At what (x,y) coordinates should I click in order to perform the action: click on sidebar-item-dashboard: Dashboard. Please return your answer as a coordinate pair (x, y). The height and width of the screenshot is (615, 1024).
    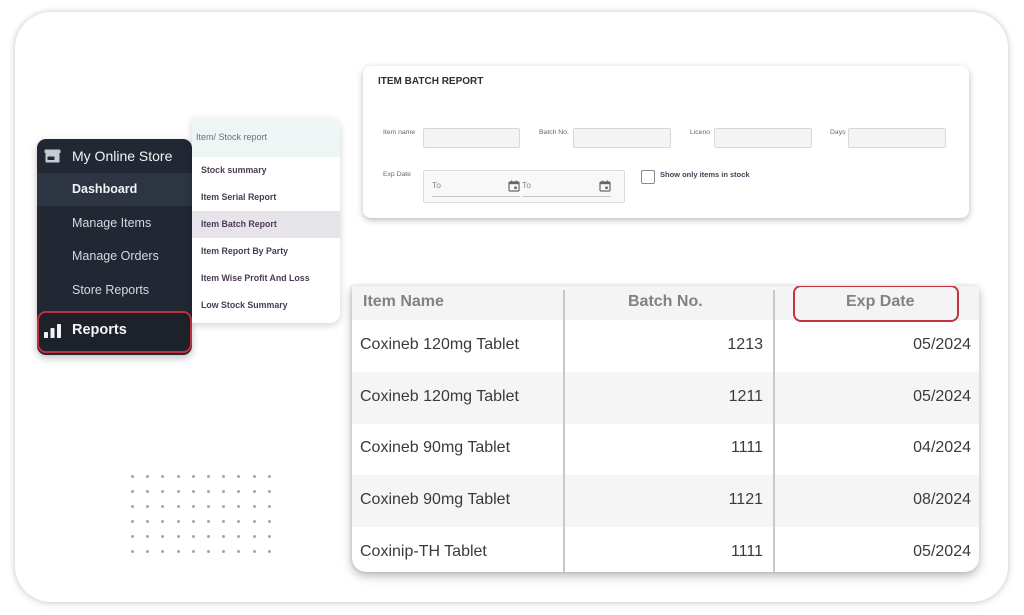
    Looking at the image, I should click on (114, 189).